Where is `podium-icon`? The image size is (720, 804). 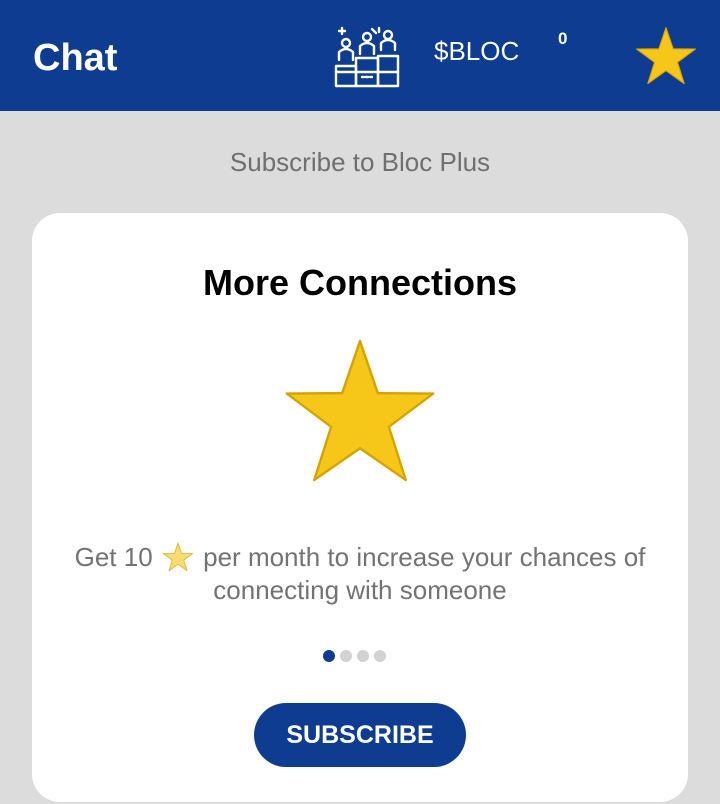 podium-icon is located at coordinates (367, 57).